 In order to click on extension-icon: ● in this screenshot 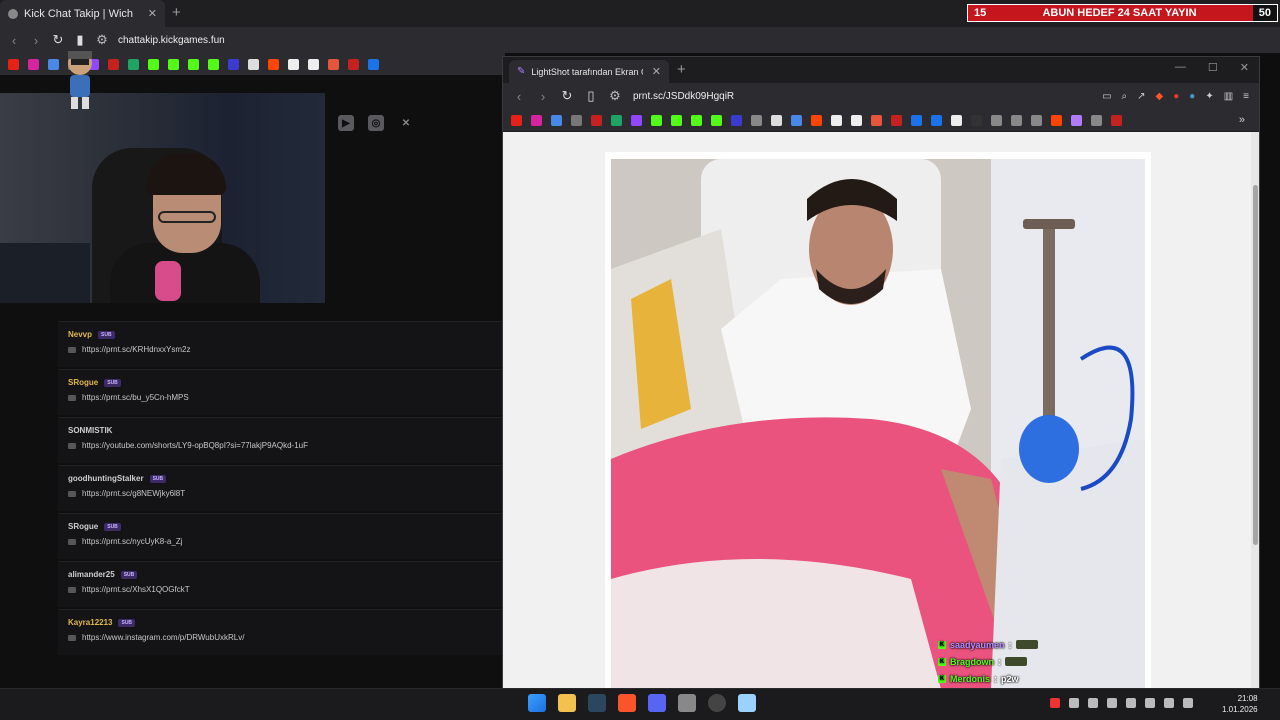, I will do `click(1192, 96)`.